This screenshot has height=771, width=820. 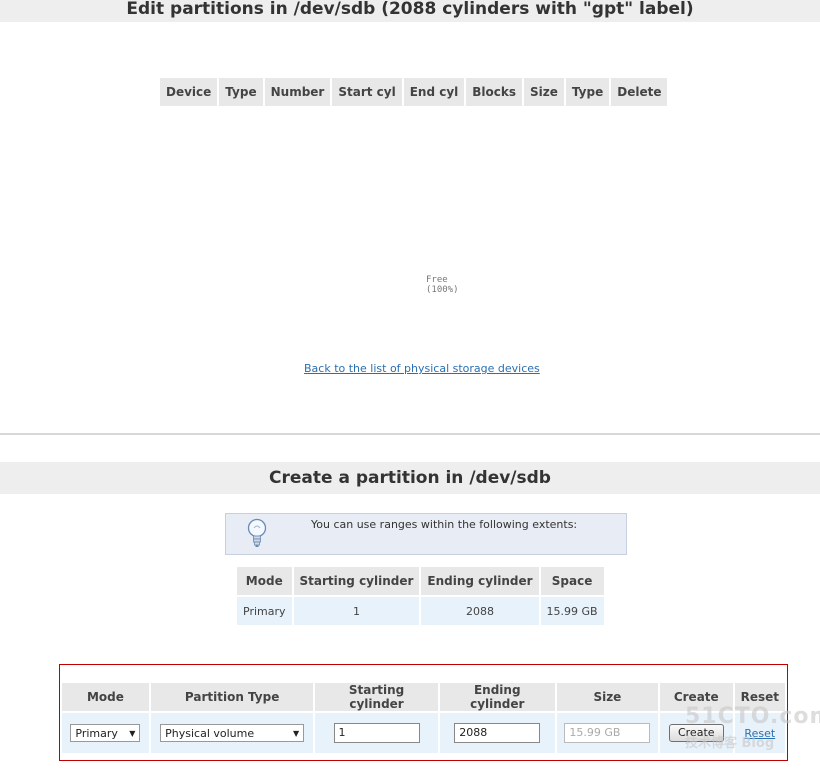 I want to click on start-cell: 1, so click(x=376, y=733).